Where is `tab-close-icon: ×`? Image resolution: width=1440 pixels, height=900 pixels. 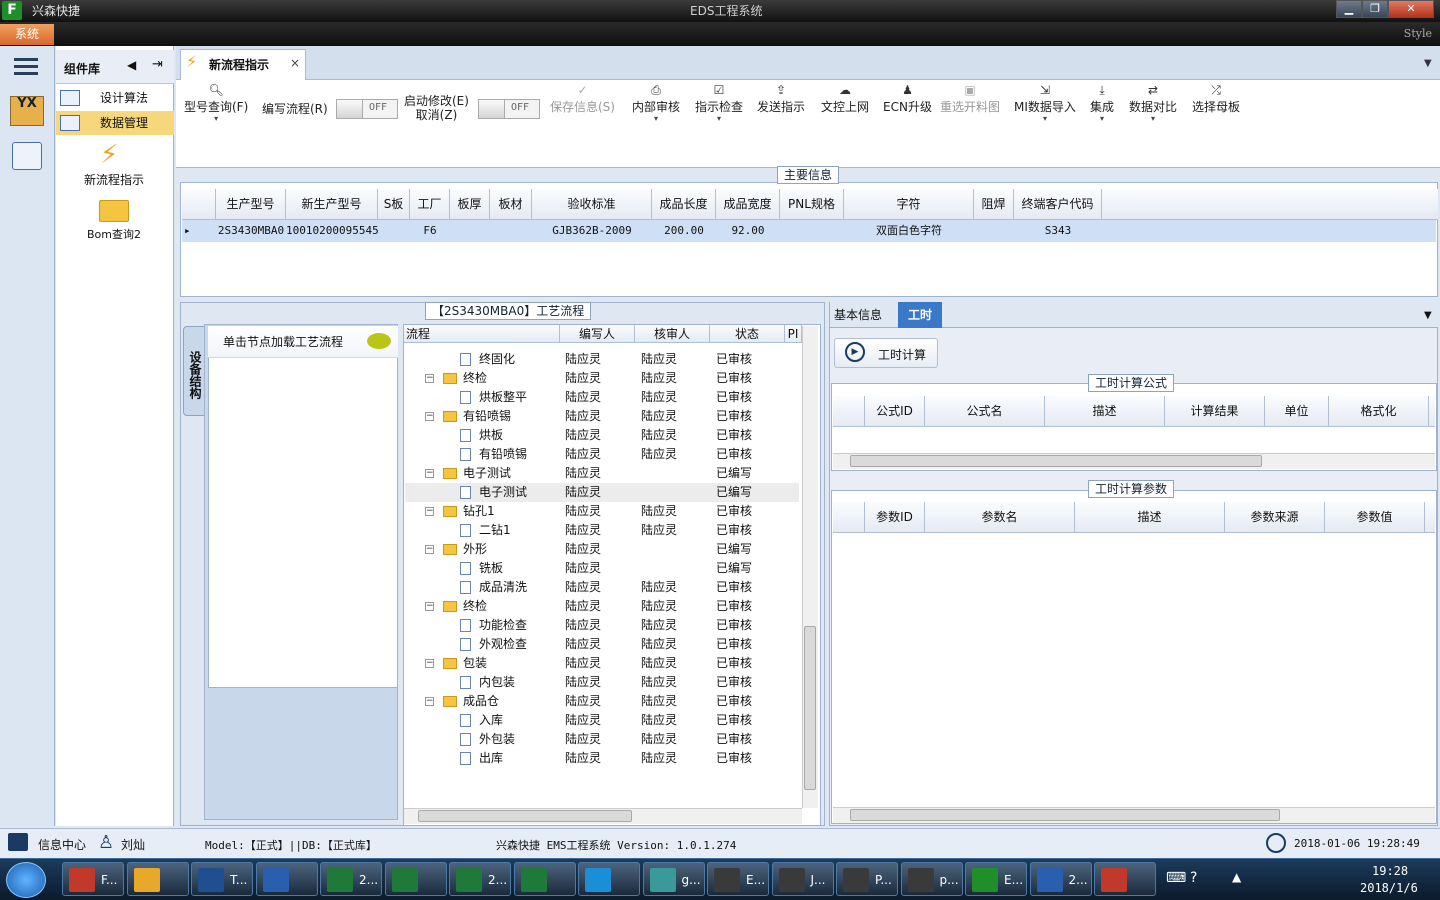
tab-close-icon: × is located at coordinates (295, 63).